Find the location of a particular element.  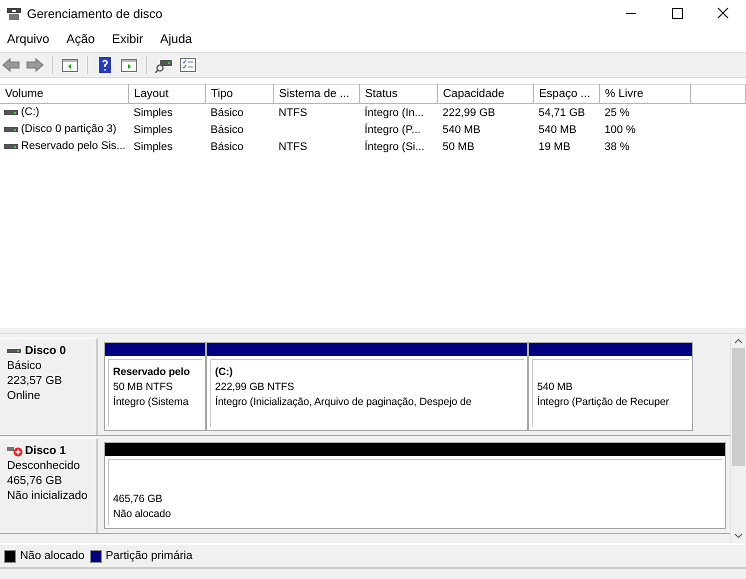

disk-detail: Básico is located at coordinates (25, 366).